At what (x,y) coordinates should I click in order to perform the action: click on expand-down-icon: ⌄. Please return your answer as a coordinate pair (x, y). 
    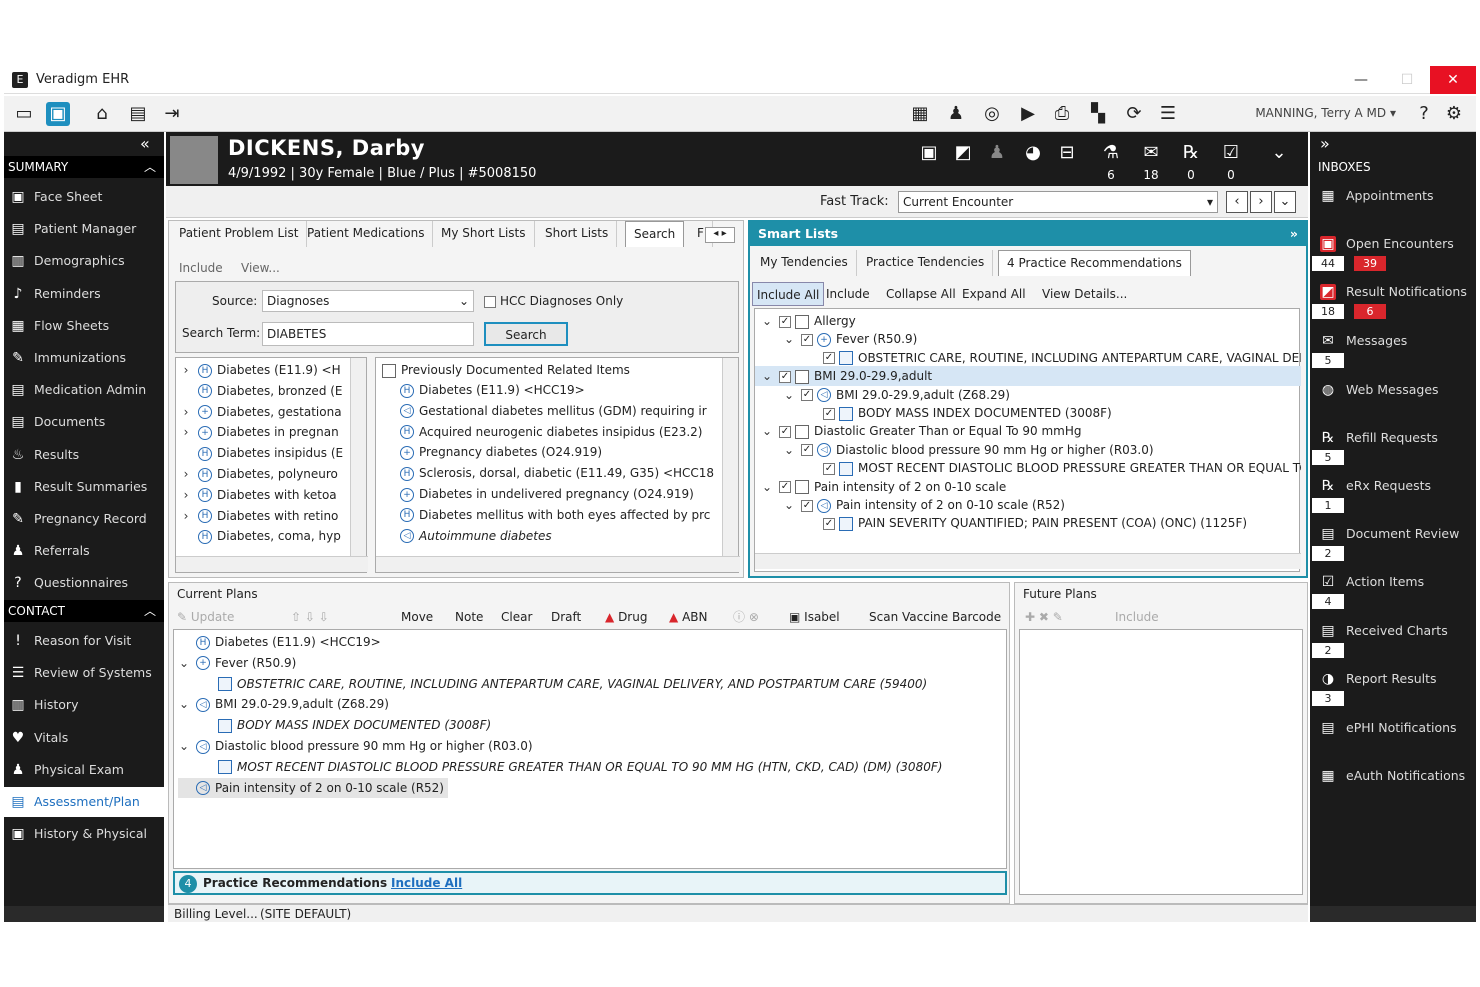
    Looking at the image, I should click on (1279, 153).